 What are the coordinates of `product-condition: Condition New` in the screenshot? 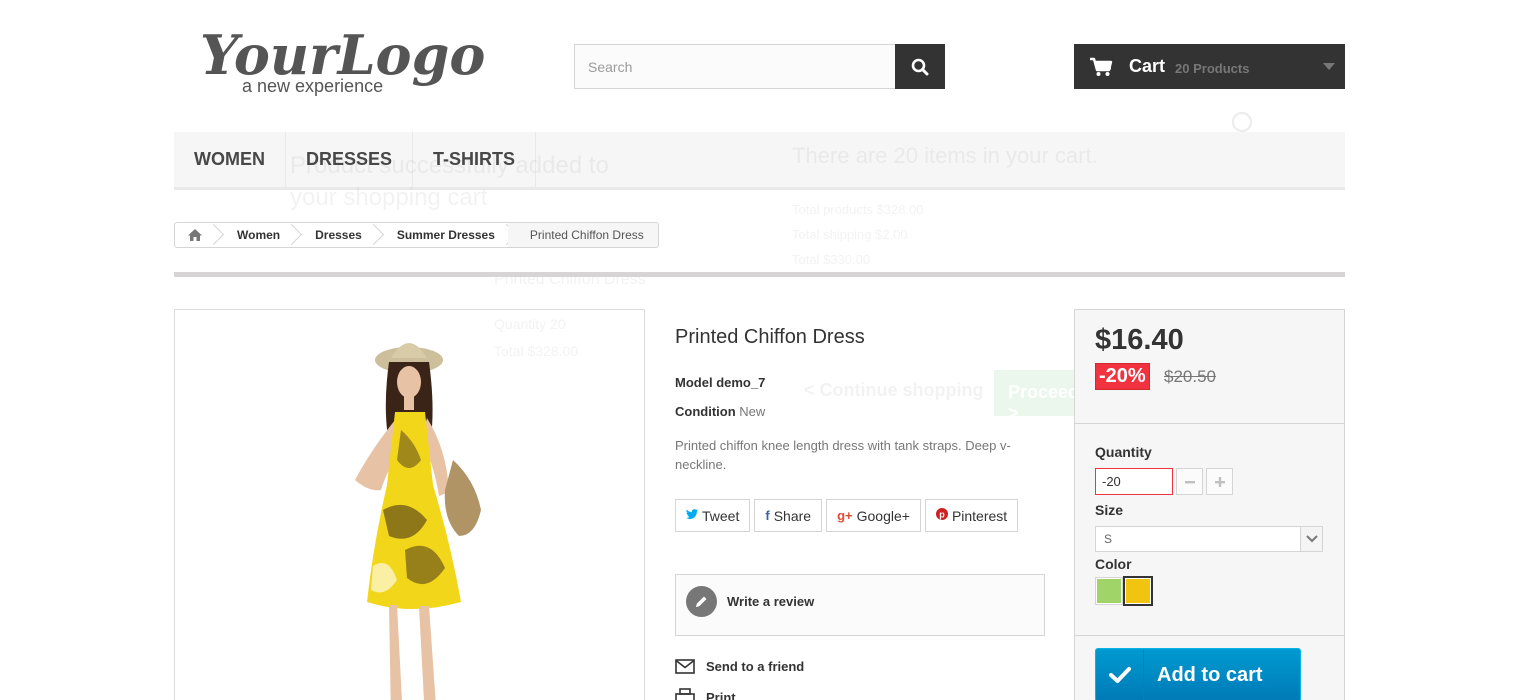 It's located at (720, 411).